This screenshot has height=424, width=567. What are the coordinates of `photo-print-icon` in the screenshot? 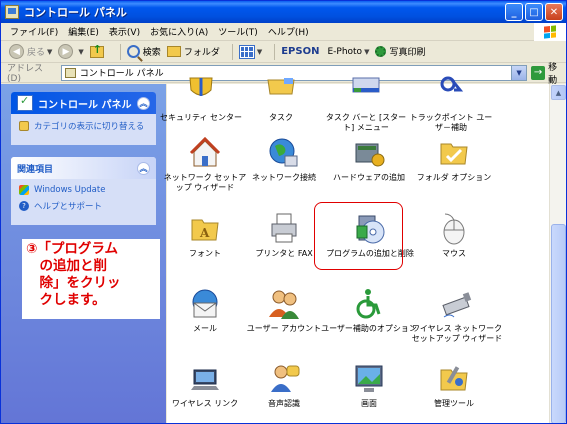 It's located at (381, 51).